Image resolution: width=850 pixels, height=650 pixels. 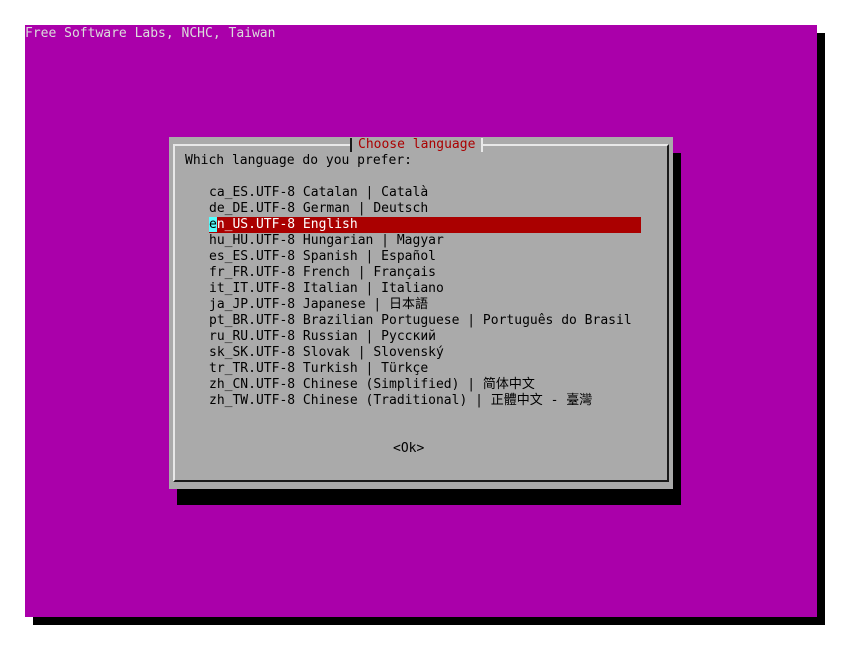 What do you see at coordinates (213, 224) in the screenshot?
I see `text-cursor: e` at bounding box center [213, 224].